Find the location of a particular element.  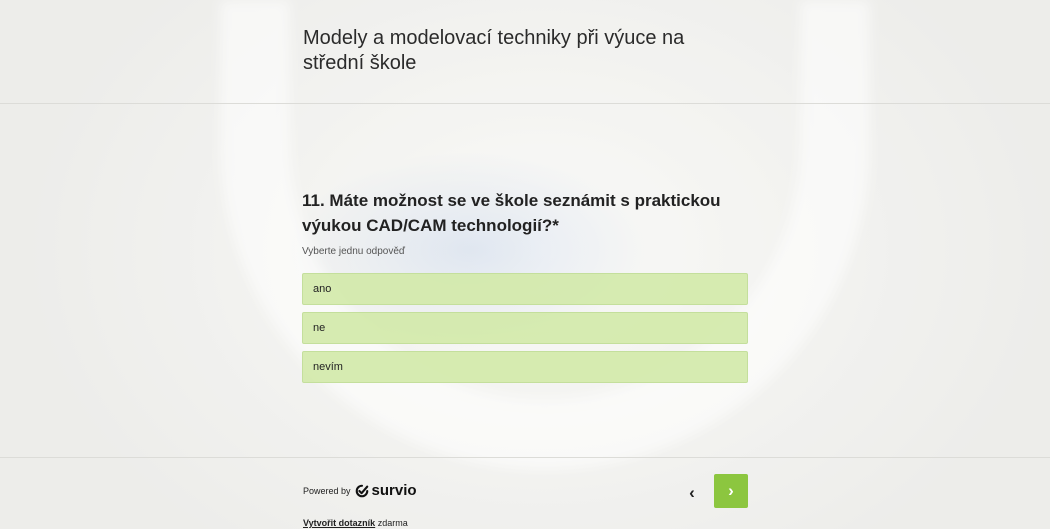

powered-by-label: Powered by is located at coordinates (327, 490).